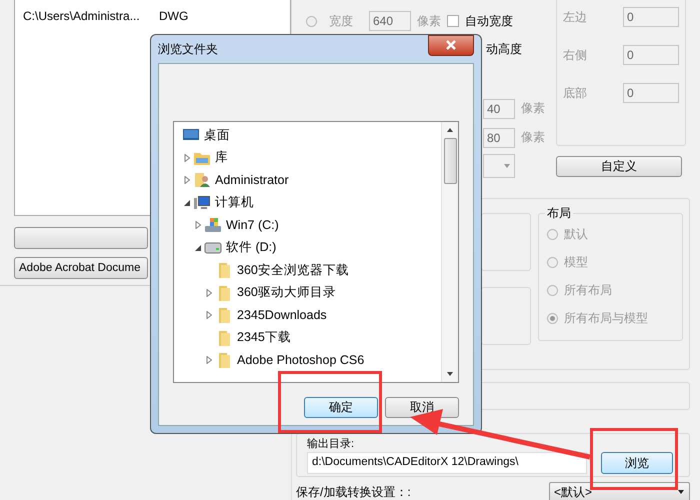  What do you see at coordinates (390, 21) in the screenshot?
I see `width-field: 640` at bounding box center [390, 21].